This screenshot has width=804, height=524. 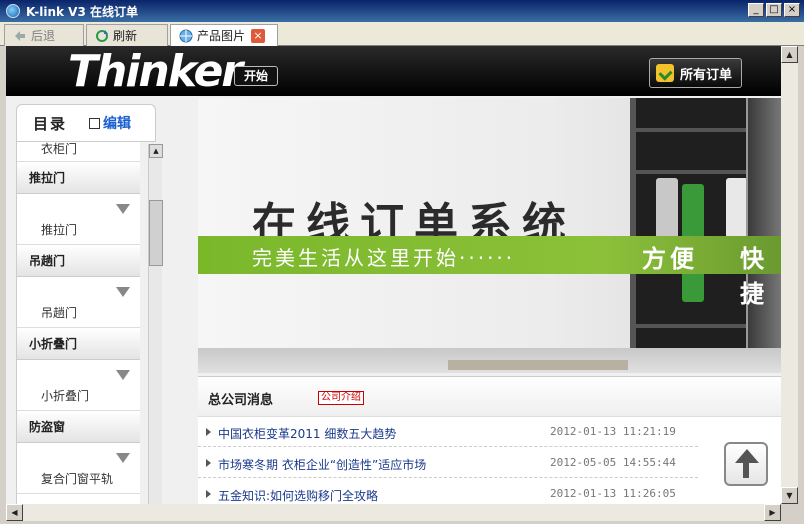 What do you see at coordinates (613, 493) in the screenshot?
I see `news-date: 2012-01-13 11:26:05` at bounding box center [613, 493].